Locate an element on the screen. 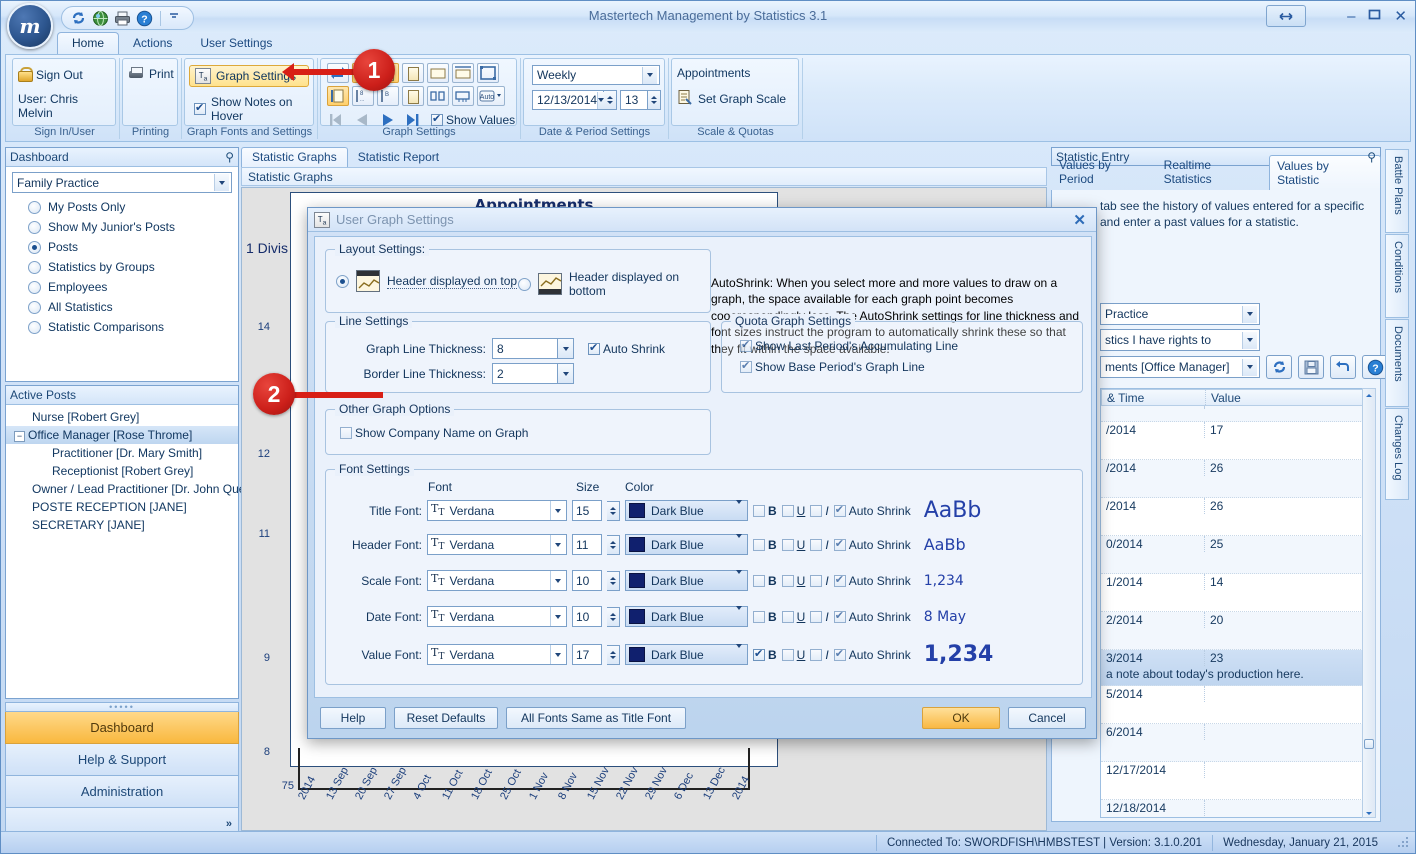  count-input: 13 is located at coordinates (634, 100).